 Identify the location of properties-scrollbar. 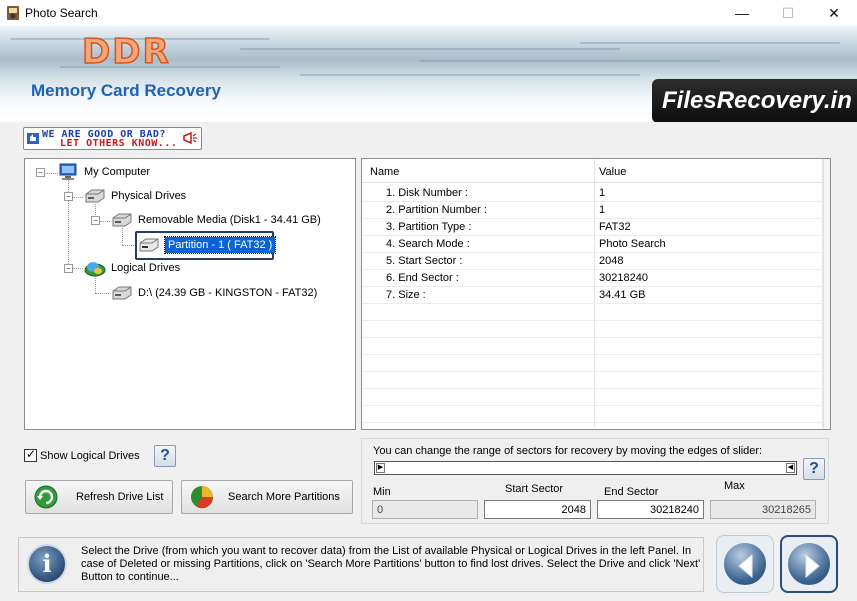
(826, 294).